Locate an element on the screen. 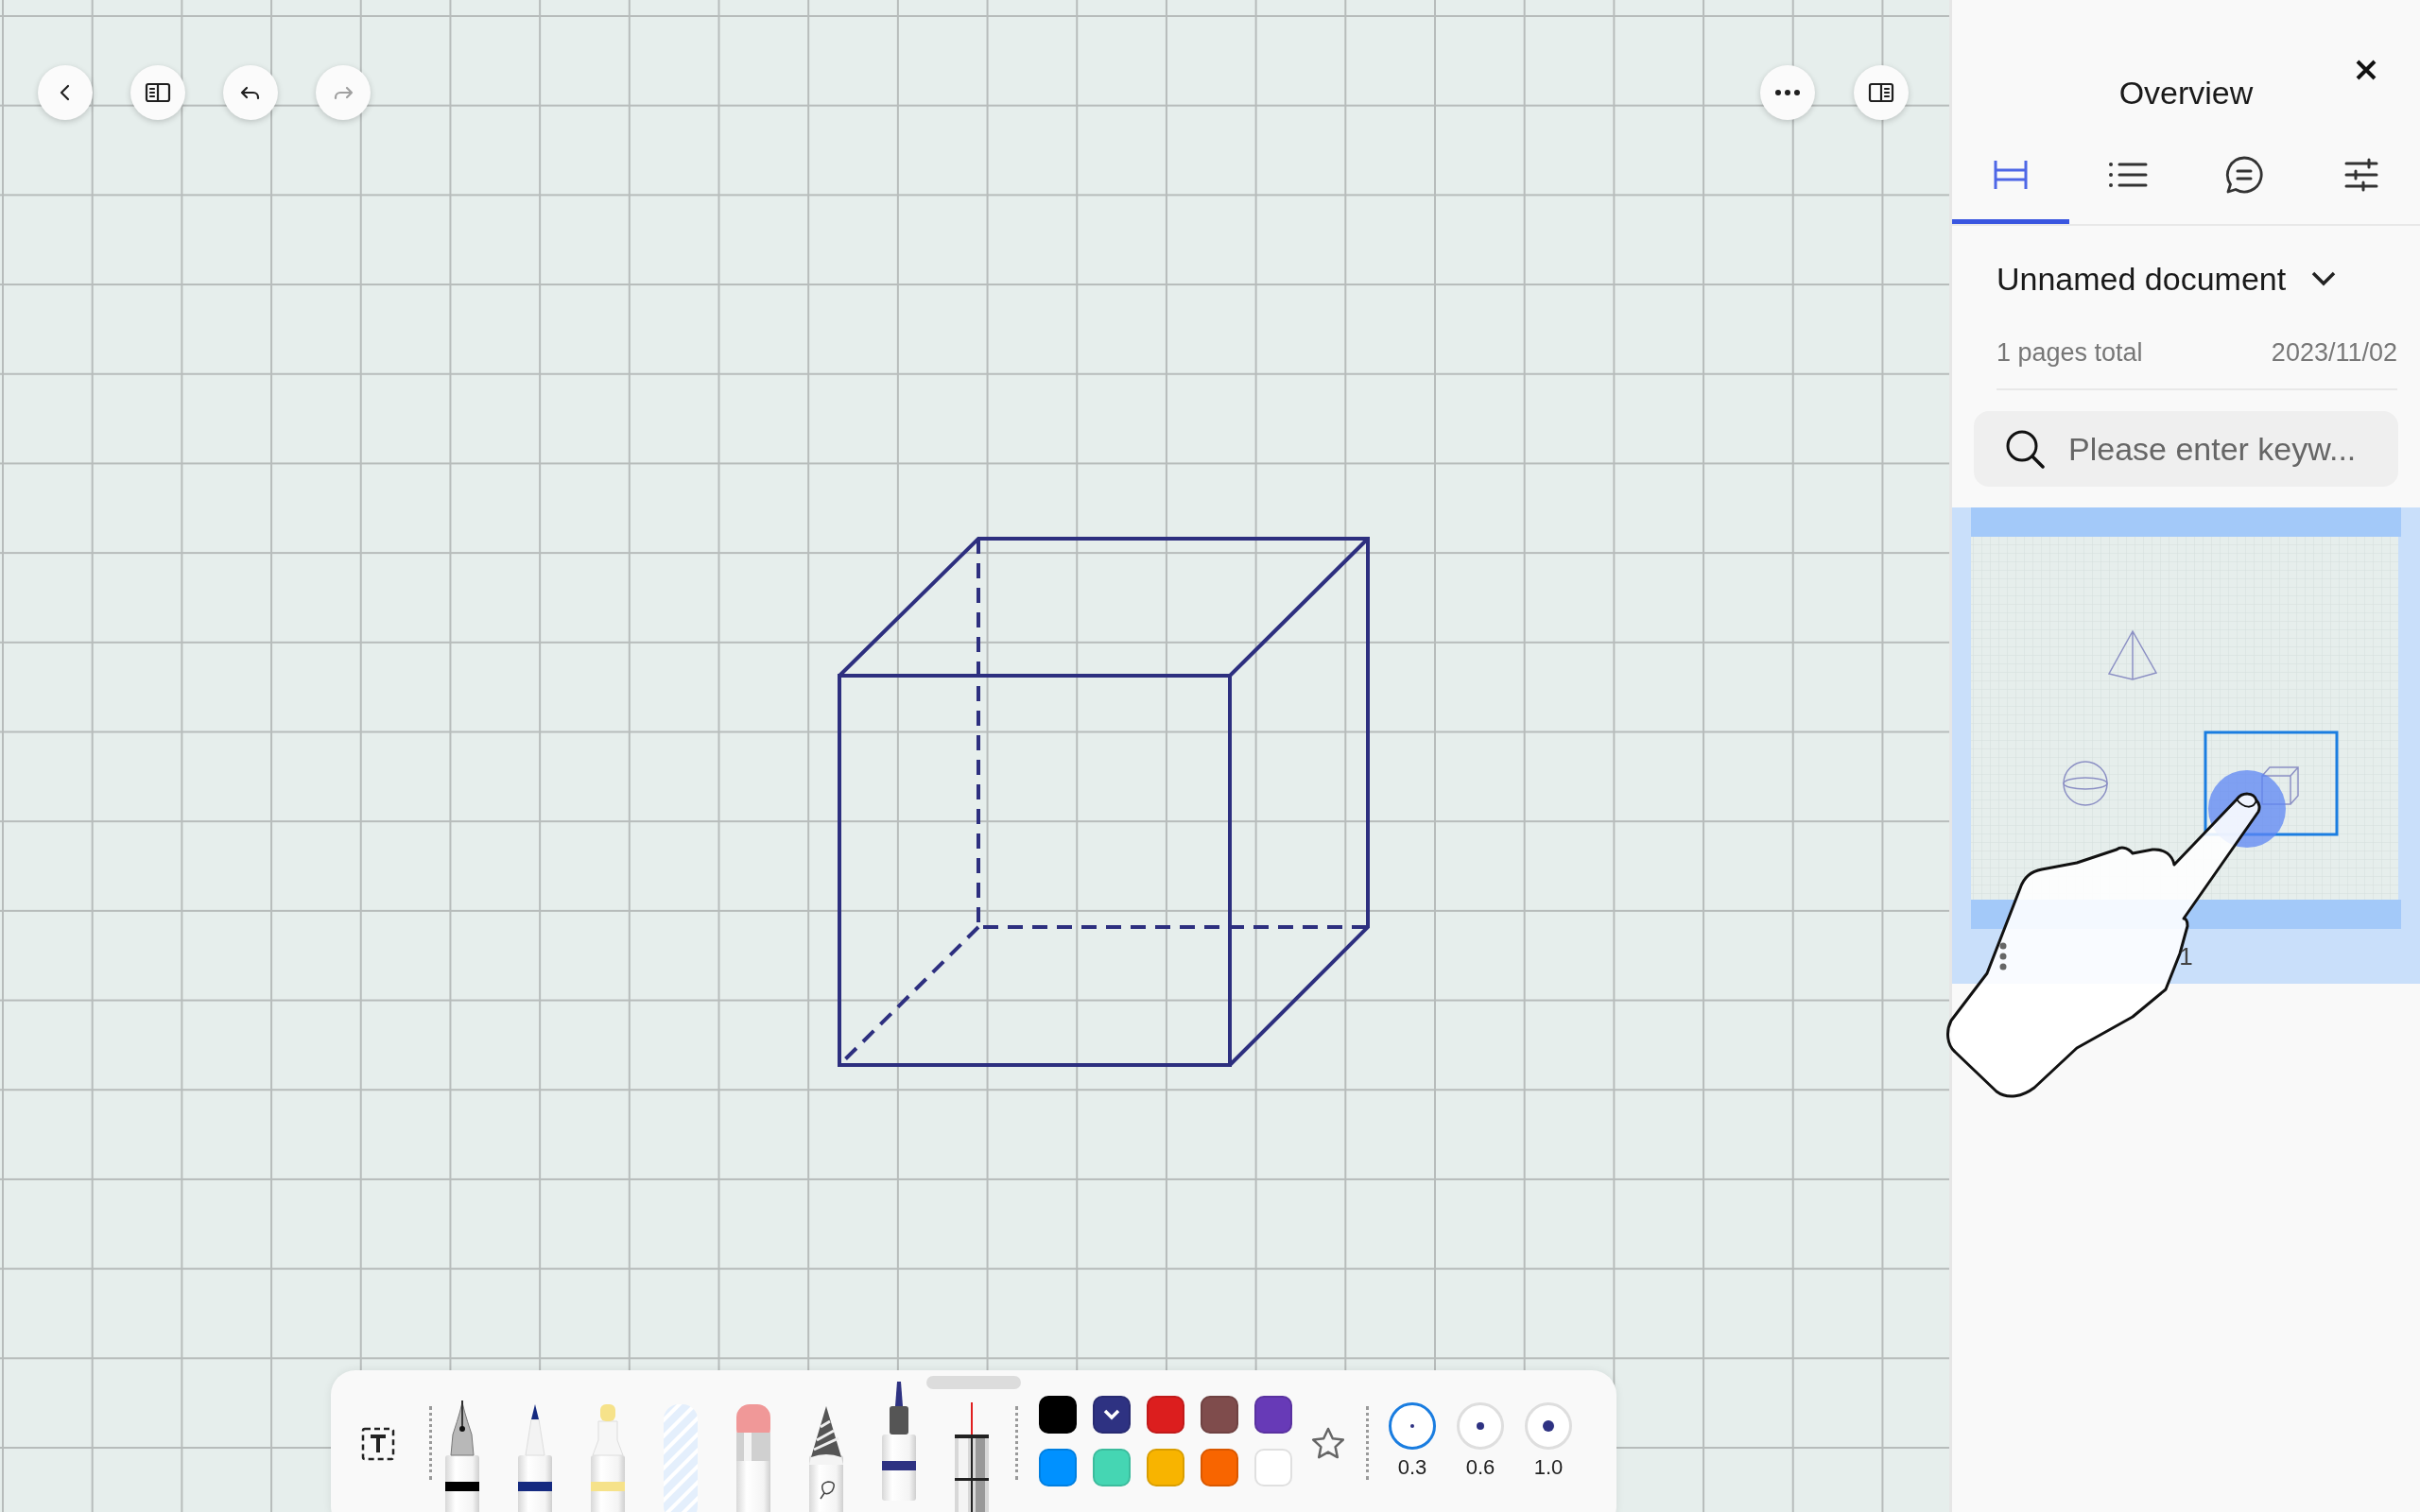 This screenshot has height=1512, width=2420. star-icon is located at coordinates (1328, 1443).